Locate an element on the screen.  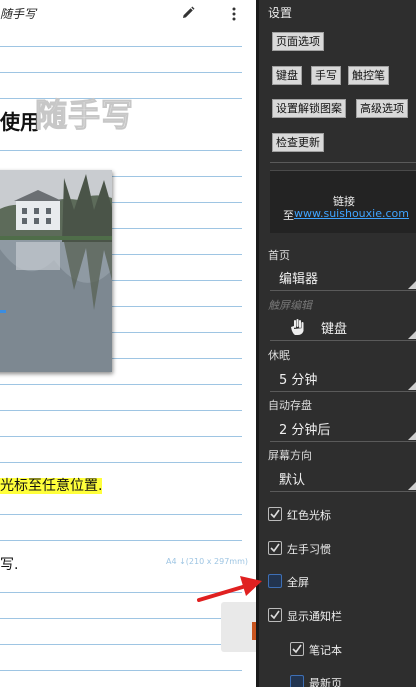
pencil-icon is located at coordinates (188, 13).